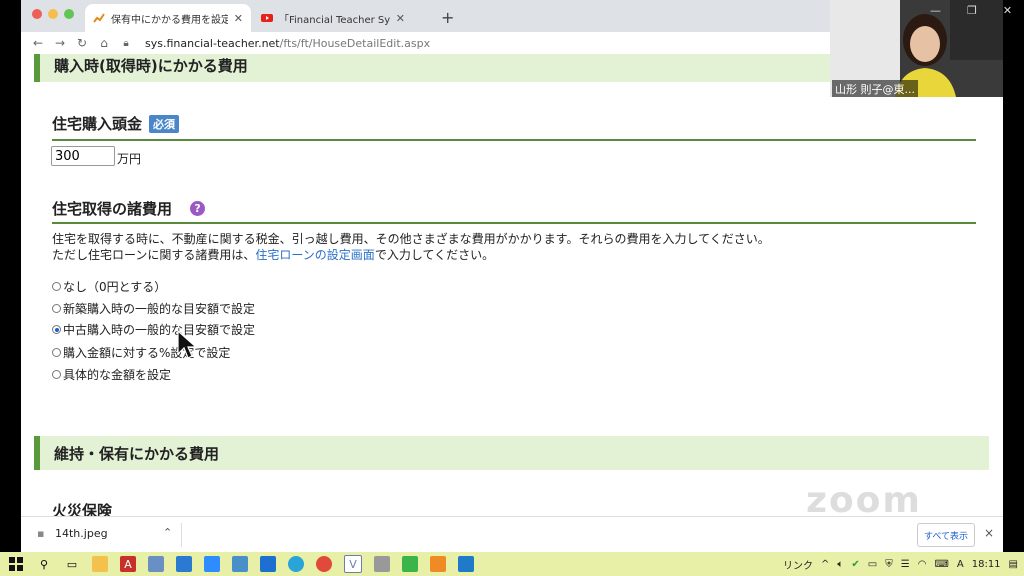 This screenshot has height=576, width=1024. What do you see at coordinates (1013, 276) in the screenshot?
I see `letterbox-right` at bounding box center [1013, 276].